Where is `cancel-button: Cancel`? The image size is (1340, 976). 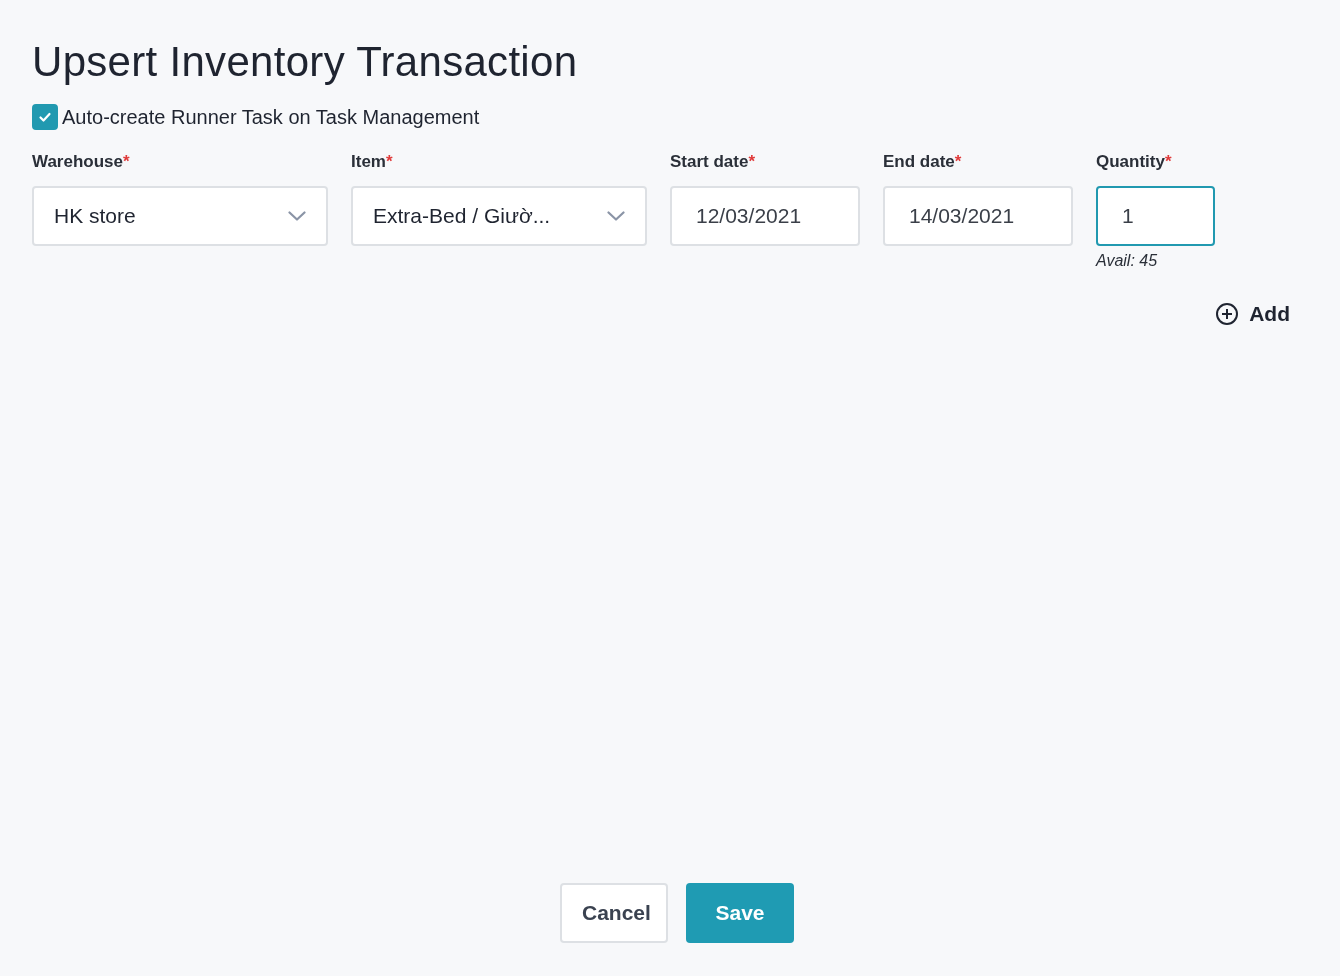 cancel-button: Cancel is located at coordinates (614, 913).